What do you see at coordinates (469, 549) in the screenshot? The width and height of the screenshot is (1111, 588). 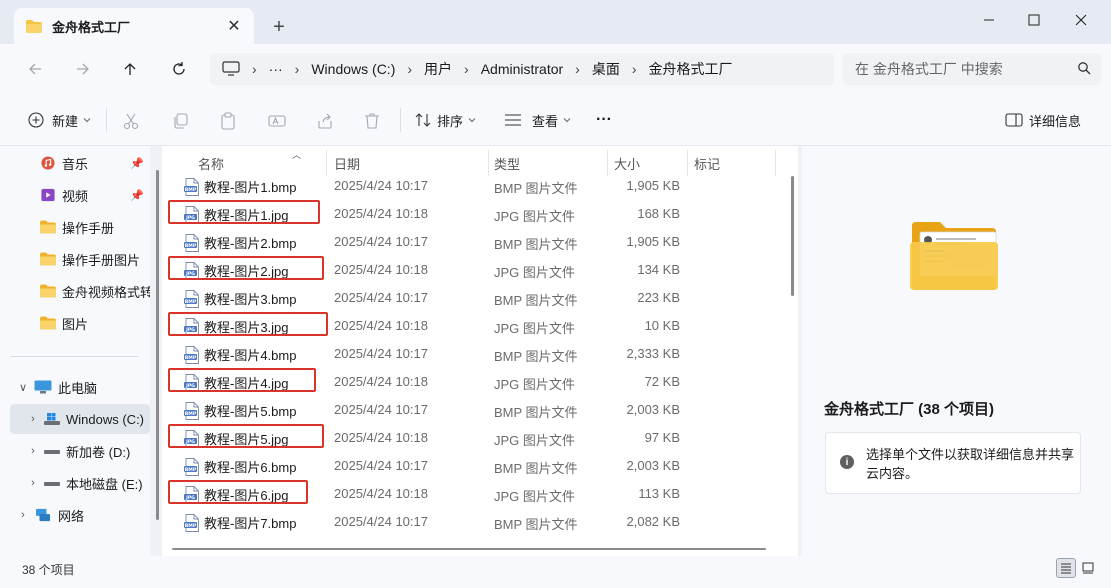 I see `file-list-horizontal-scrollbar` at bounding box center [469, 549].